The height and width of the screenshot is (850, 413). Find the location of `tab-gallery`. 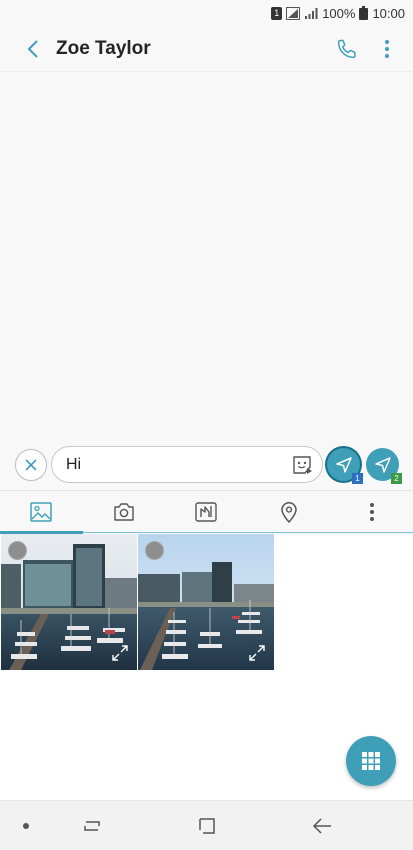

tab-gallery is located at coordinates (41, 512).